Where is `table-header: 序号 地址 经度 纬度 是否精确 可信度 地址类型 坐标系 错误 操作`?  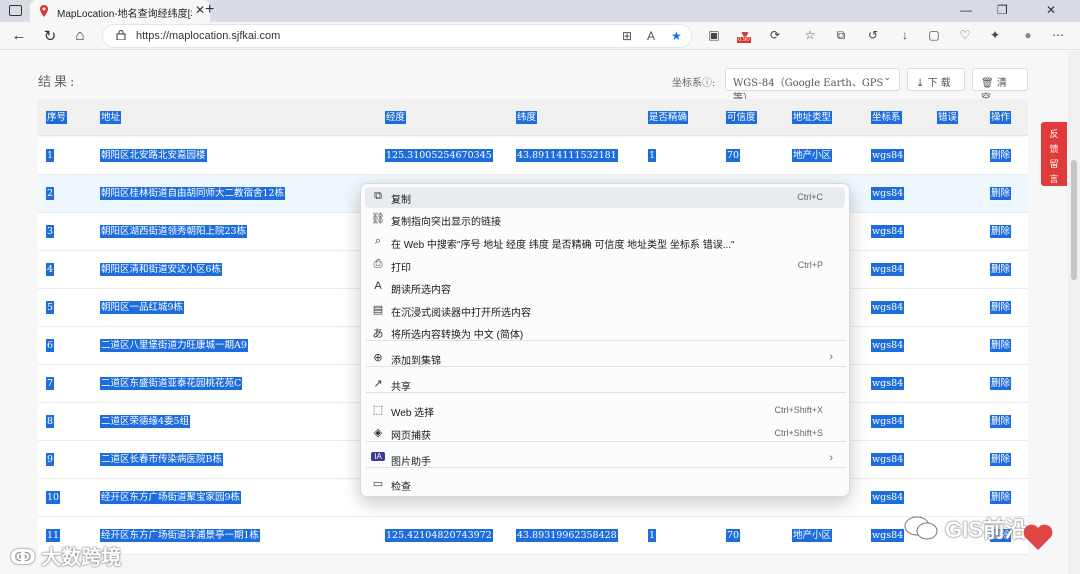 table-header: 序号 地址 经度 纬度 是否精确 可信度 地址类型 坐标系 错误 操作 is located at coordinates (533, 117).